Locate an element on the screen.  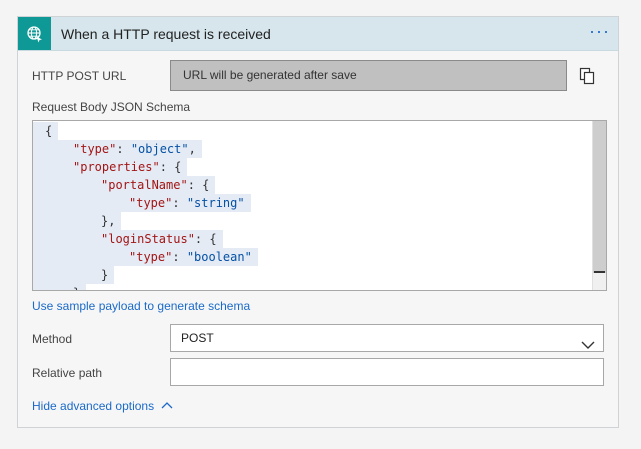
schema-scrollbar is located at coordinates (599, 205).